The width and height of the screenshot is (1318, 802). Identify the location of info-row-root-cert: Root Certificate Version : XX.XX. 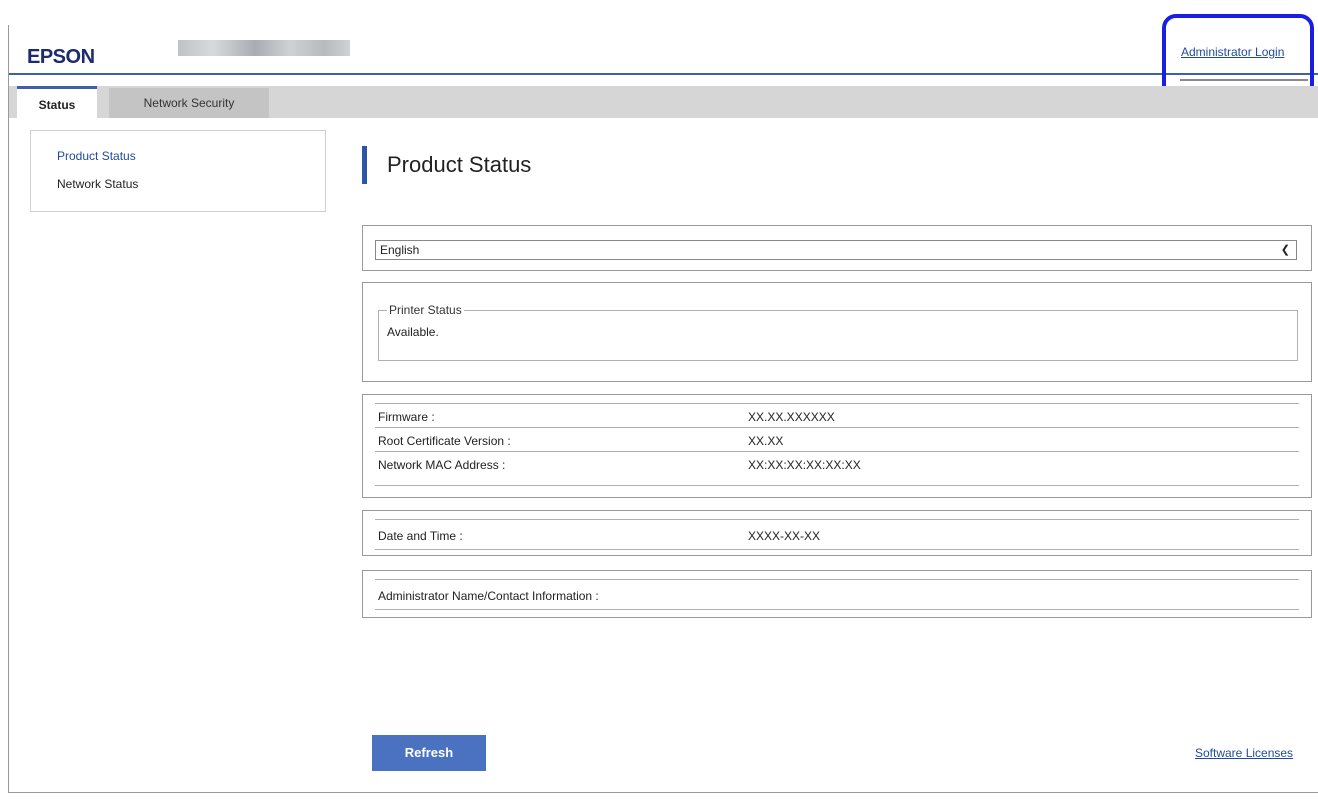
(837, 439).